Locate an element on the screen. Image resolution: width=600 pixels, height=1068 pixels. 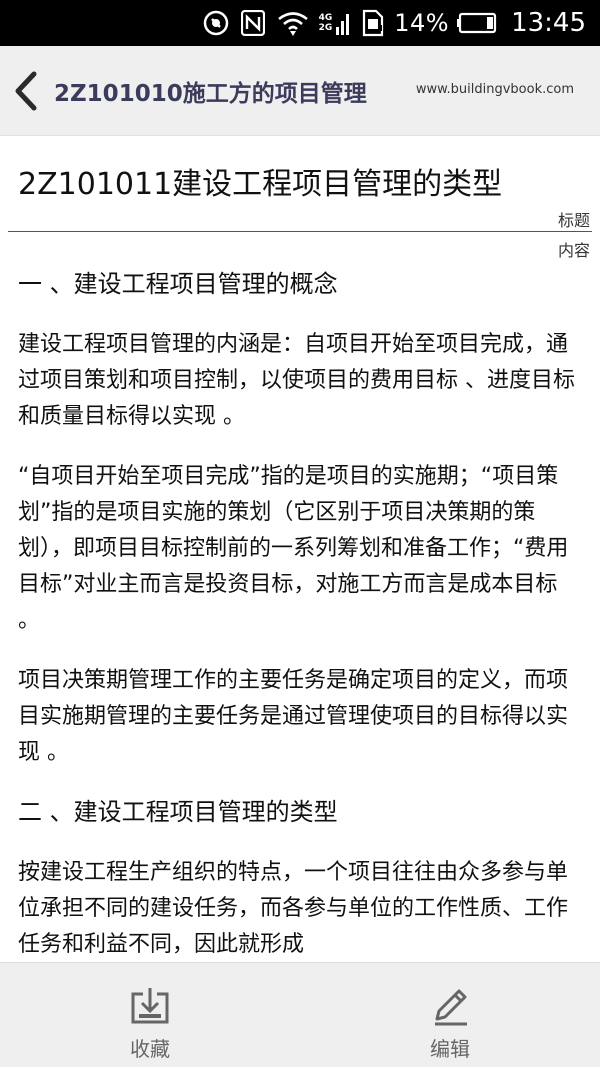
chevron-left-icon is located at coordinates (26, 91).